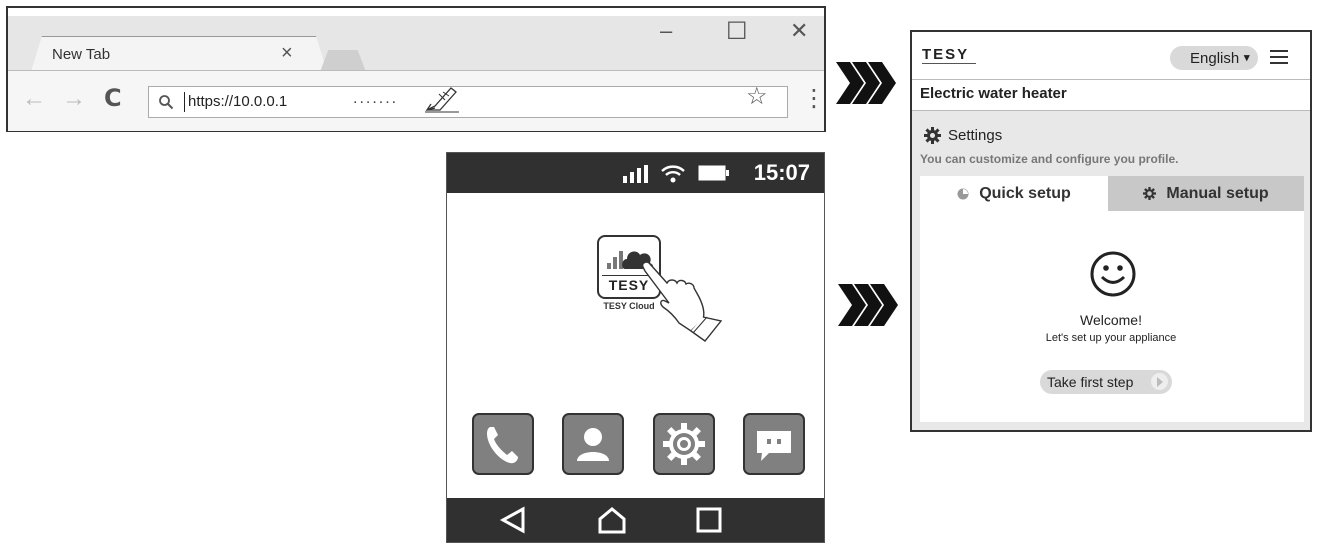  Describe the element at coordinates (709, 520) in the screenshot. I see `recents-icon` at that location.